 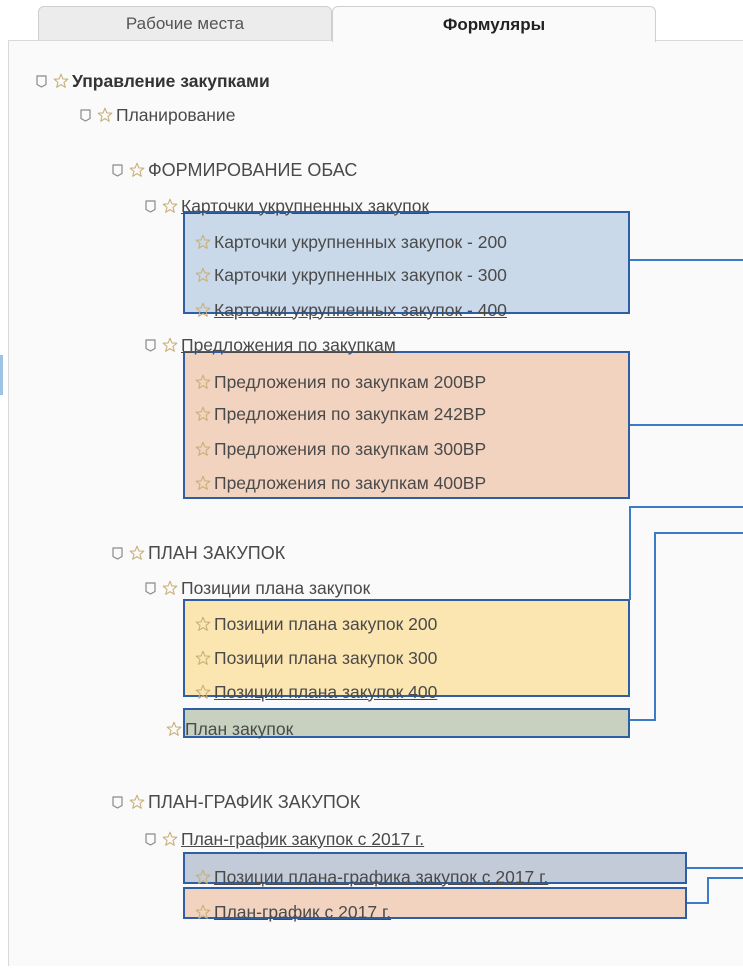 What do you see at coordinates (630, 553) in the screenshot?
I see `connector-positions-v` at bounding box center [630, 553].